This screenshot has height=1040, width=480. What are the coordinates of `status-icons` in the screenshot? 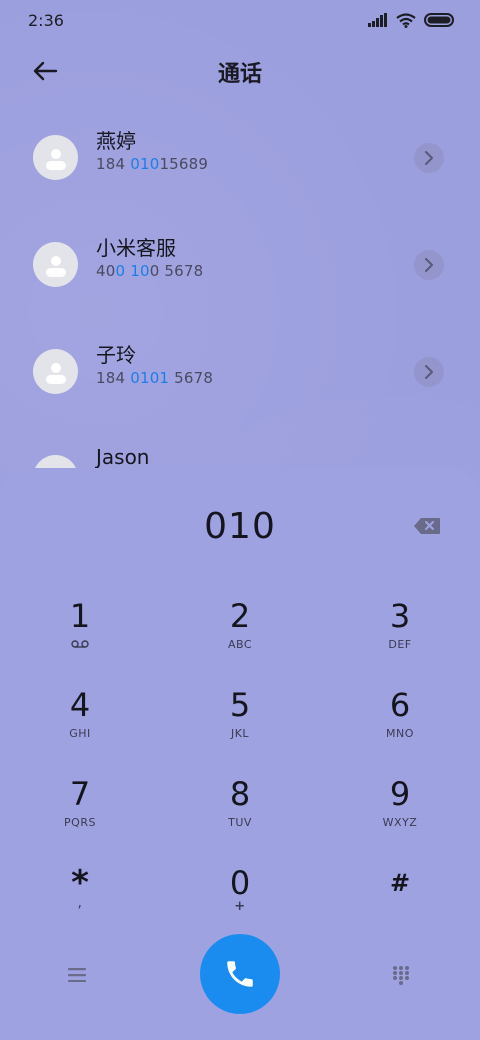 It's located at (411, 20).